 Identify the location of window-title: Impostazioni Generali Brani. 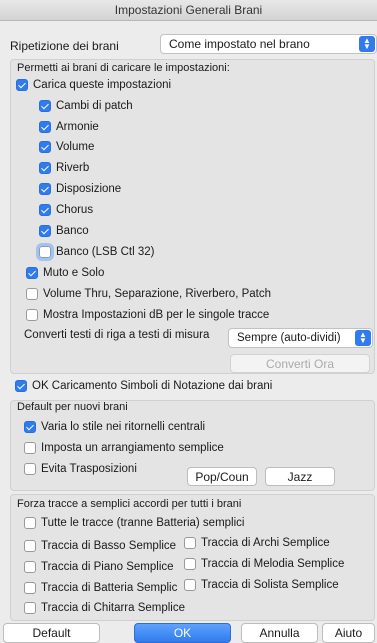
(188, 10).